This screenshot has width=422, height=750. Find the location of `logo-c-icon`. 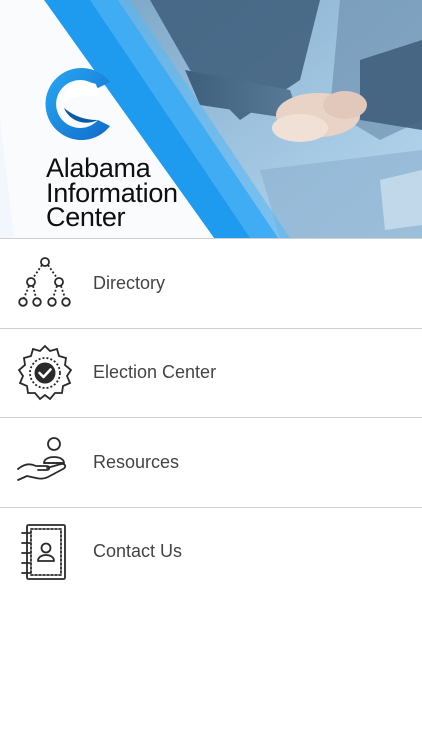

logo-c-icon is located at coordinates (77, 104).